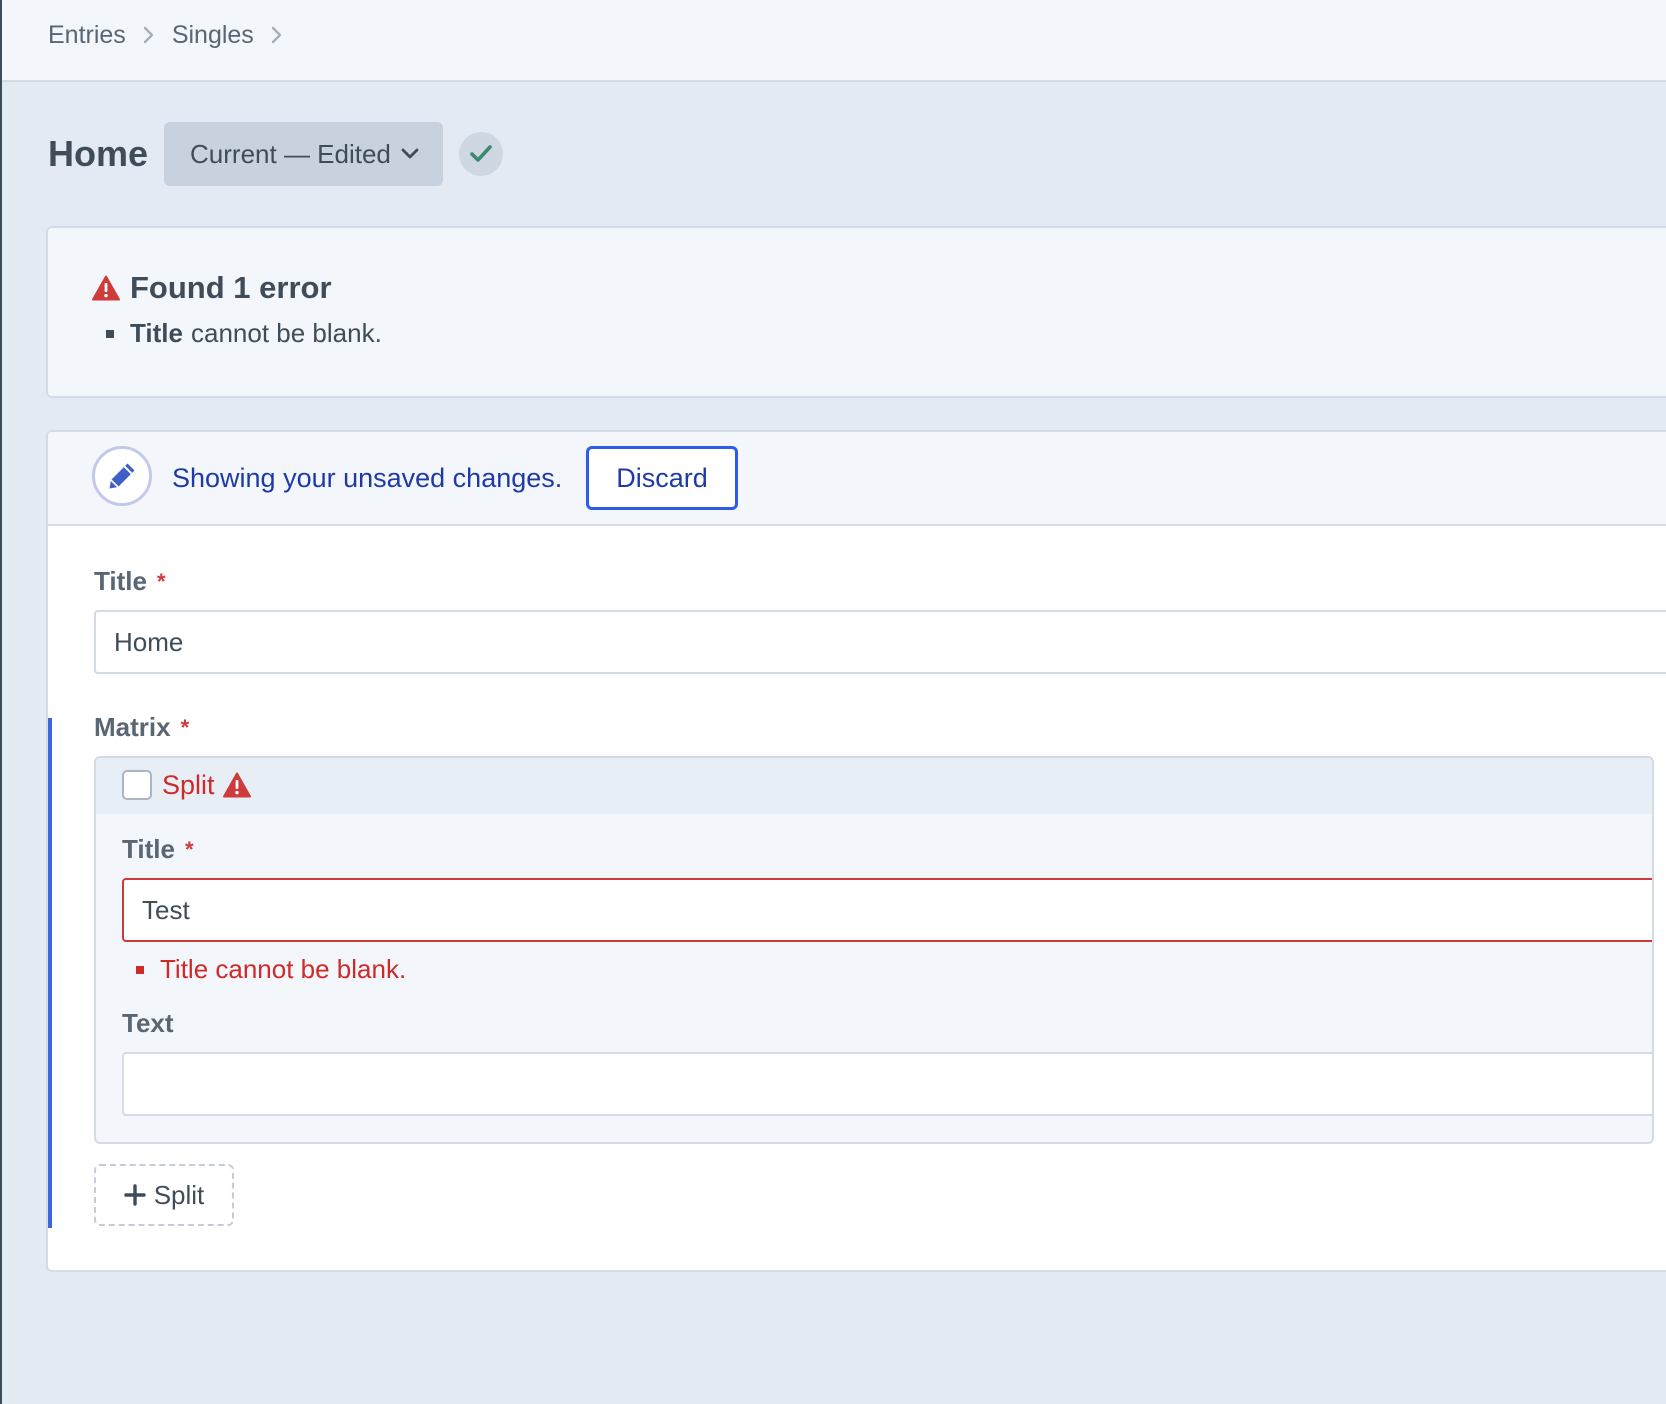 The width and height of the screenshot is (1666, 1404). I want to click on matrix-block-header: Split, so click(874, 786).